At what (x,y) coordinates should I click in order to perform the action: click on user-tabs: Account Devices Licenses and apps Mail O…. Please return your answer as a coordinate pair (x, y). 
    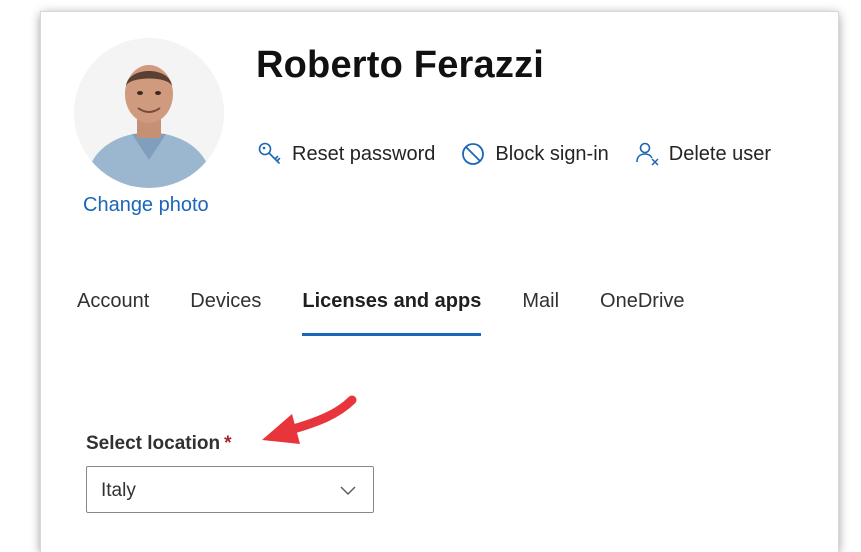
    Looking at the image, I should click on (401, 313).